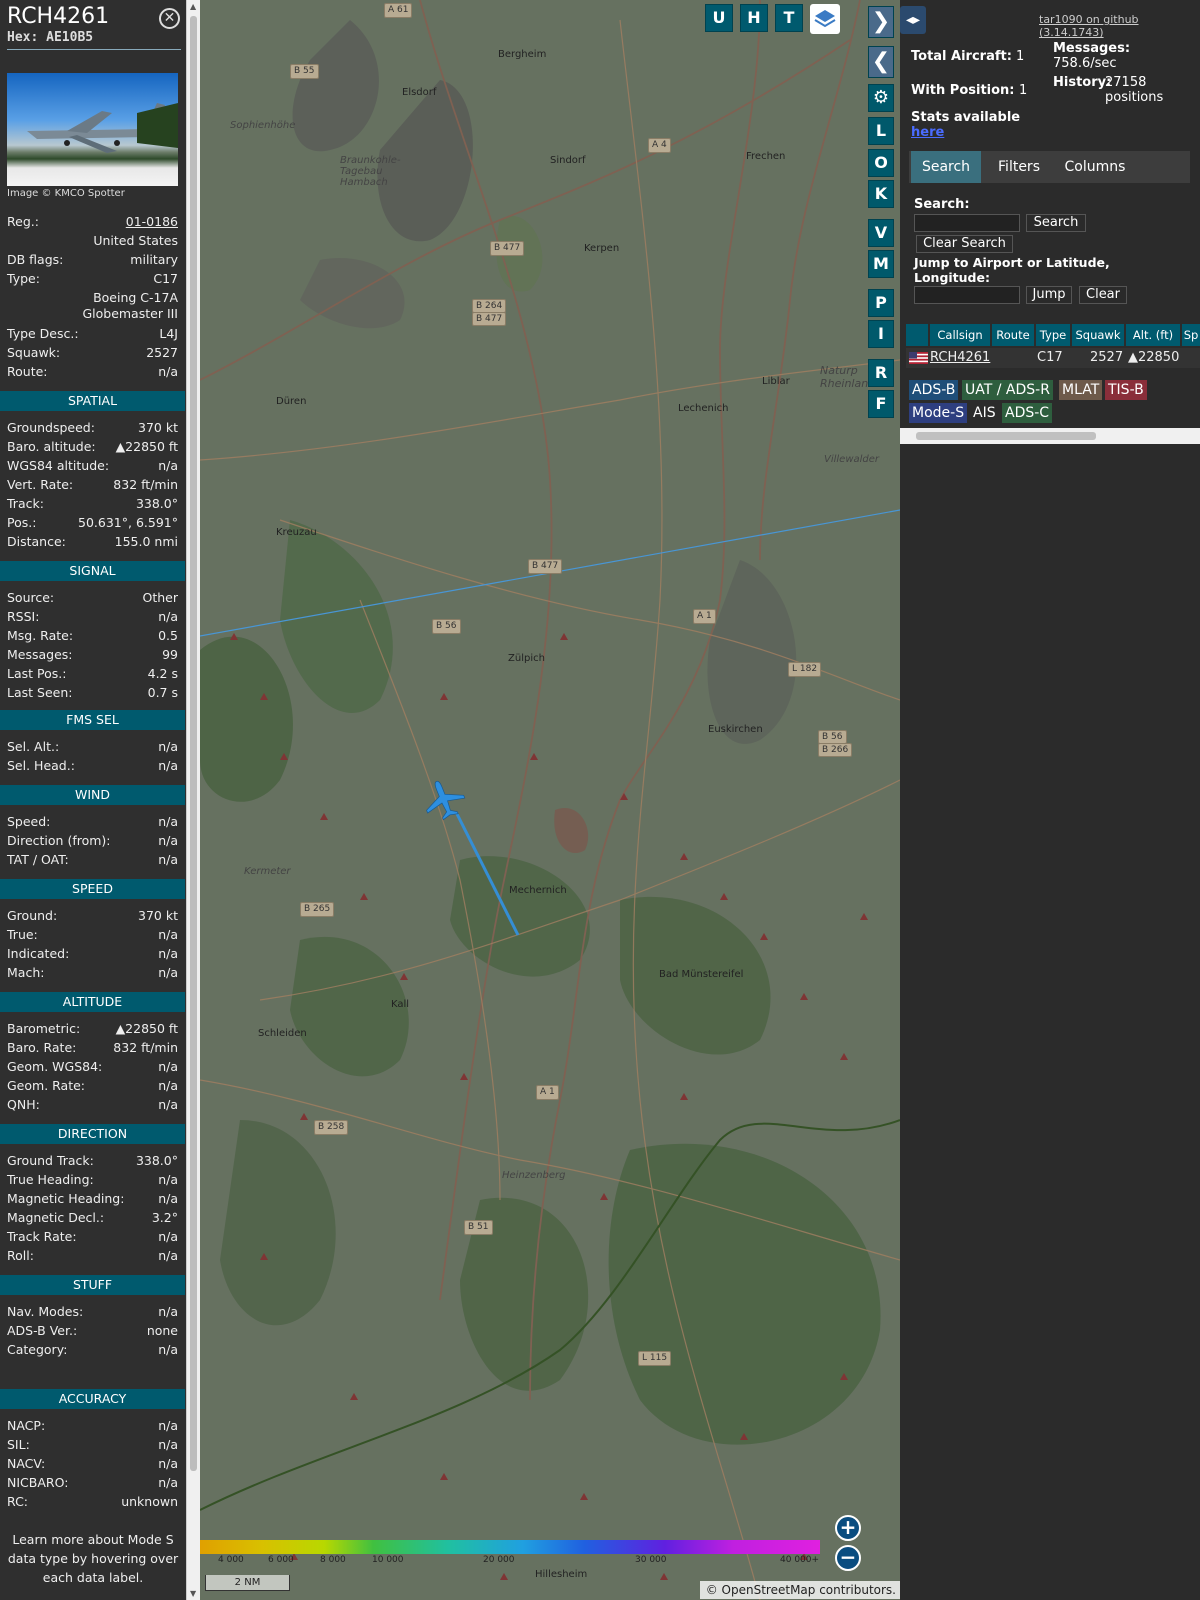  I want to click on row-callsign: RCH4261, so click(960, 358).